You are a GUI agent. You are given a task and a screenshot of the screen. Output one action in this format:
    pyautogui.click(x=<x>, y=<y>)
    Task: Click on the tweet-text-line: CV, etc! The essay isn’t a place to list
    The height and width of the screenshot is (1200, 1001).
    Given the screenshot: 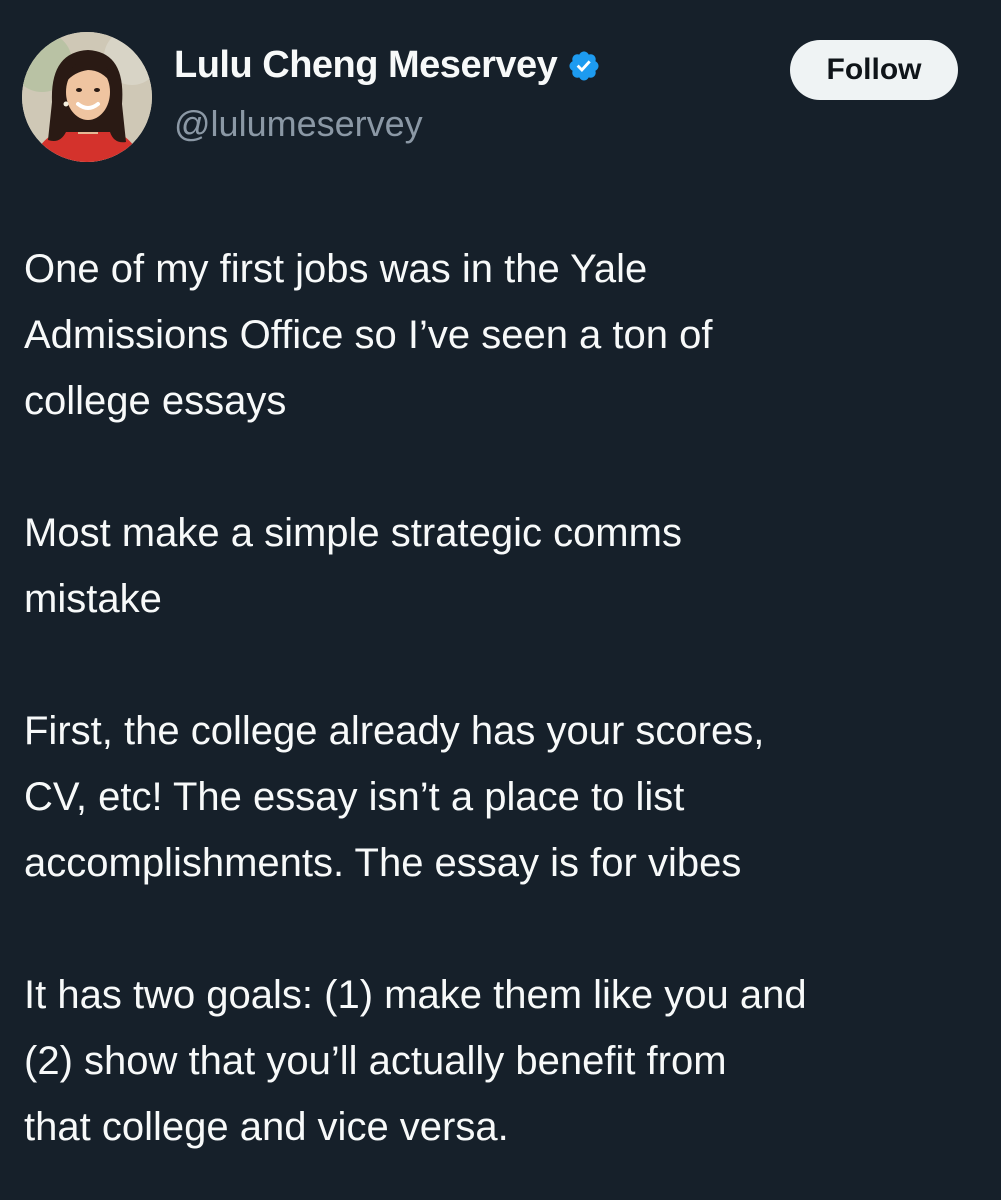 What is the action you would take?
    pyautogui.click(x=354, y=797)
    